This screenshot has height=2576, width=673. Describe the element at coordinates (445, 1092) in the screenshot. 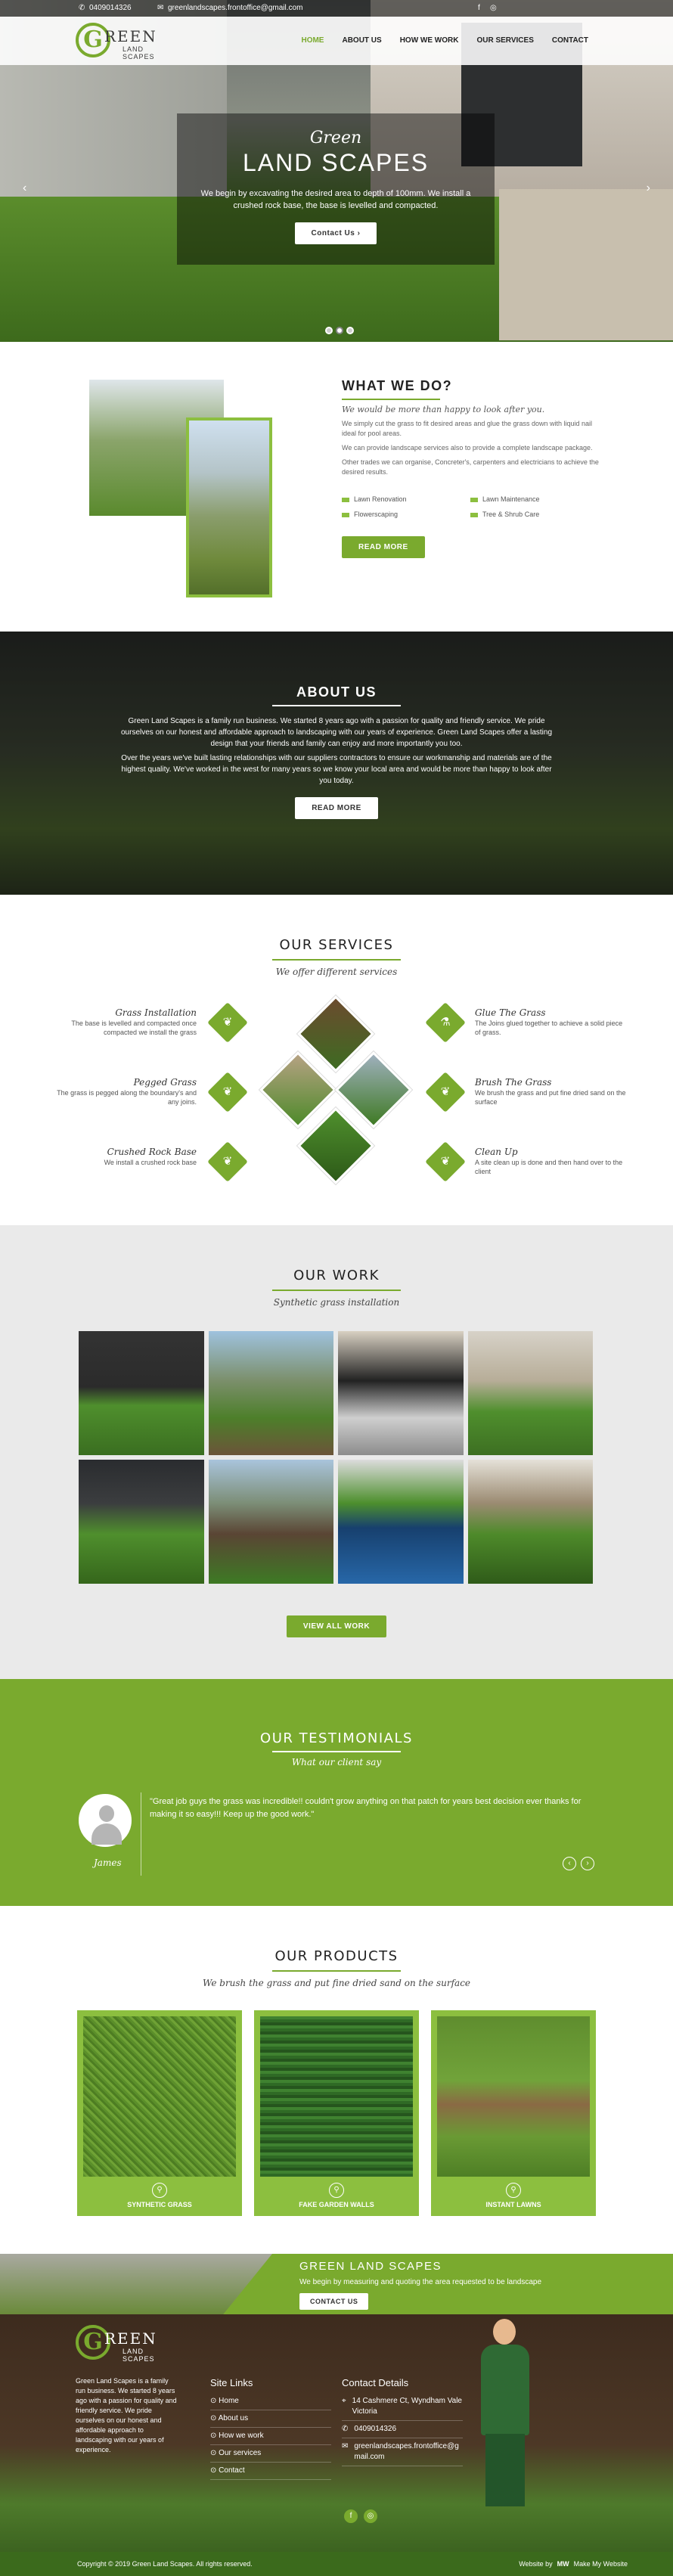

I see `brush-icon: ❦` at that location.